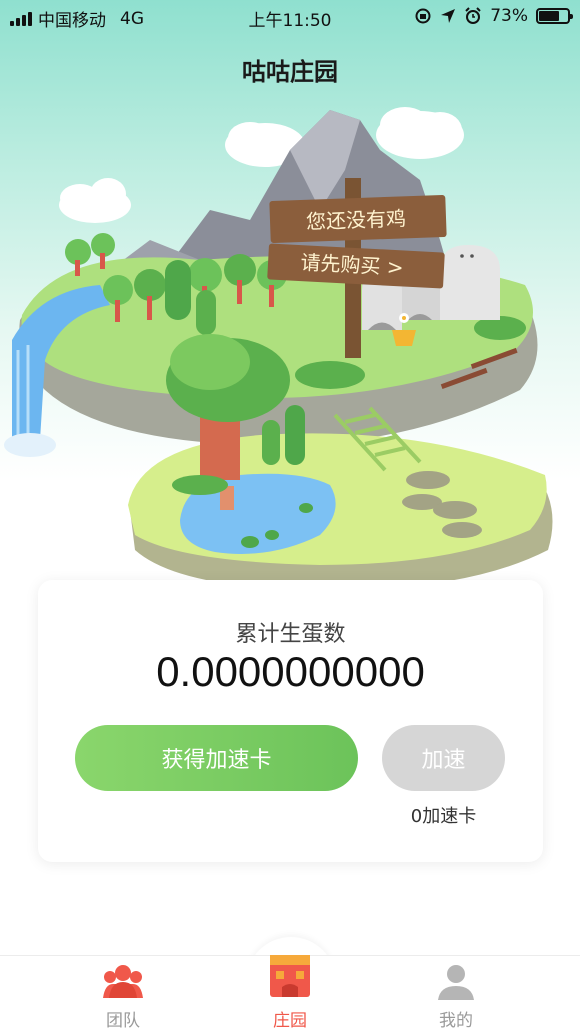 The height and width of the screenshot is (1032, 580). I want to click on status-bar: 中国移动 4G 上午11:50 73%, so click(290, 16).